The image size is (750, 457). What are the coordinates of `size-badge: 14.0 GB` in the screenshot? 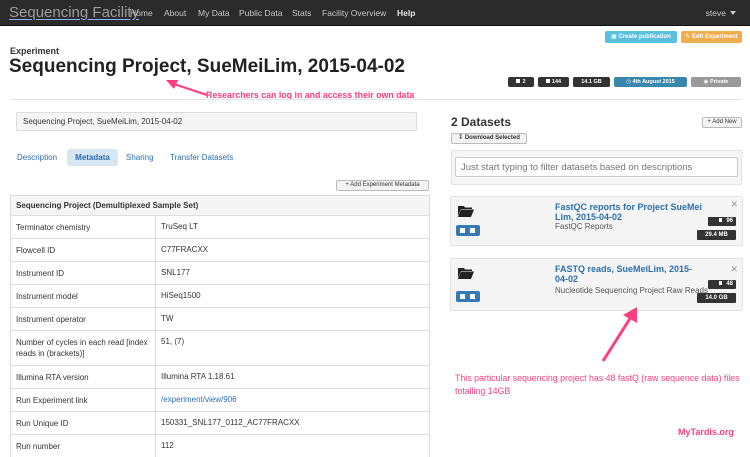 It's located at (716, 298).